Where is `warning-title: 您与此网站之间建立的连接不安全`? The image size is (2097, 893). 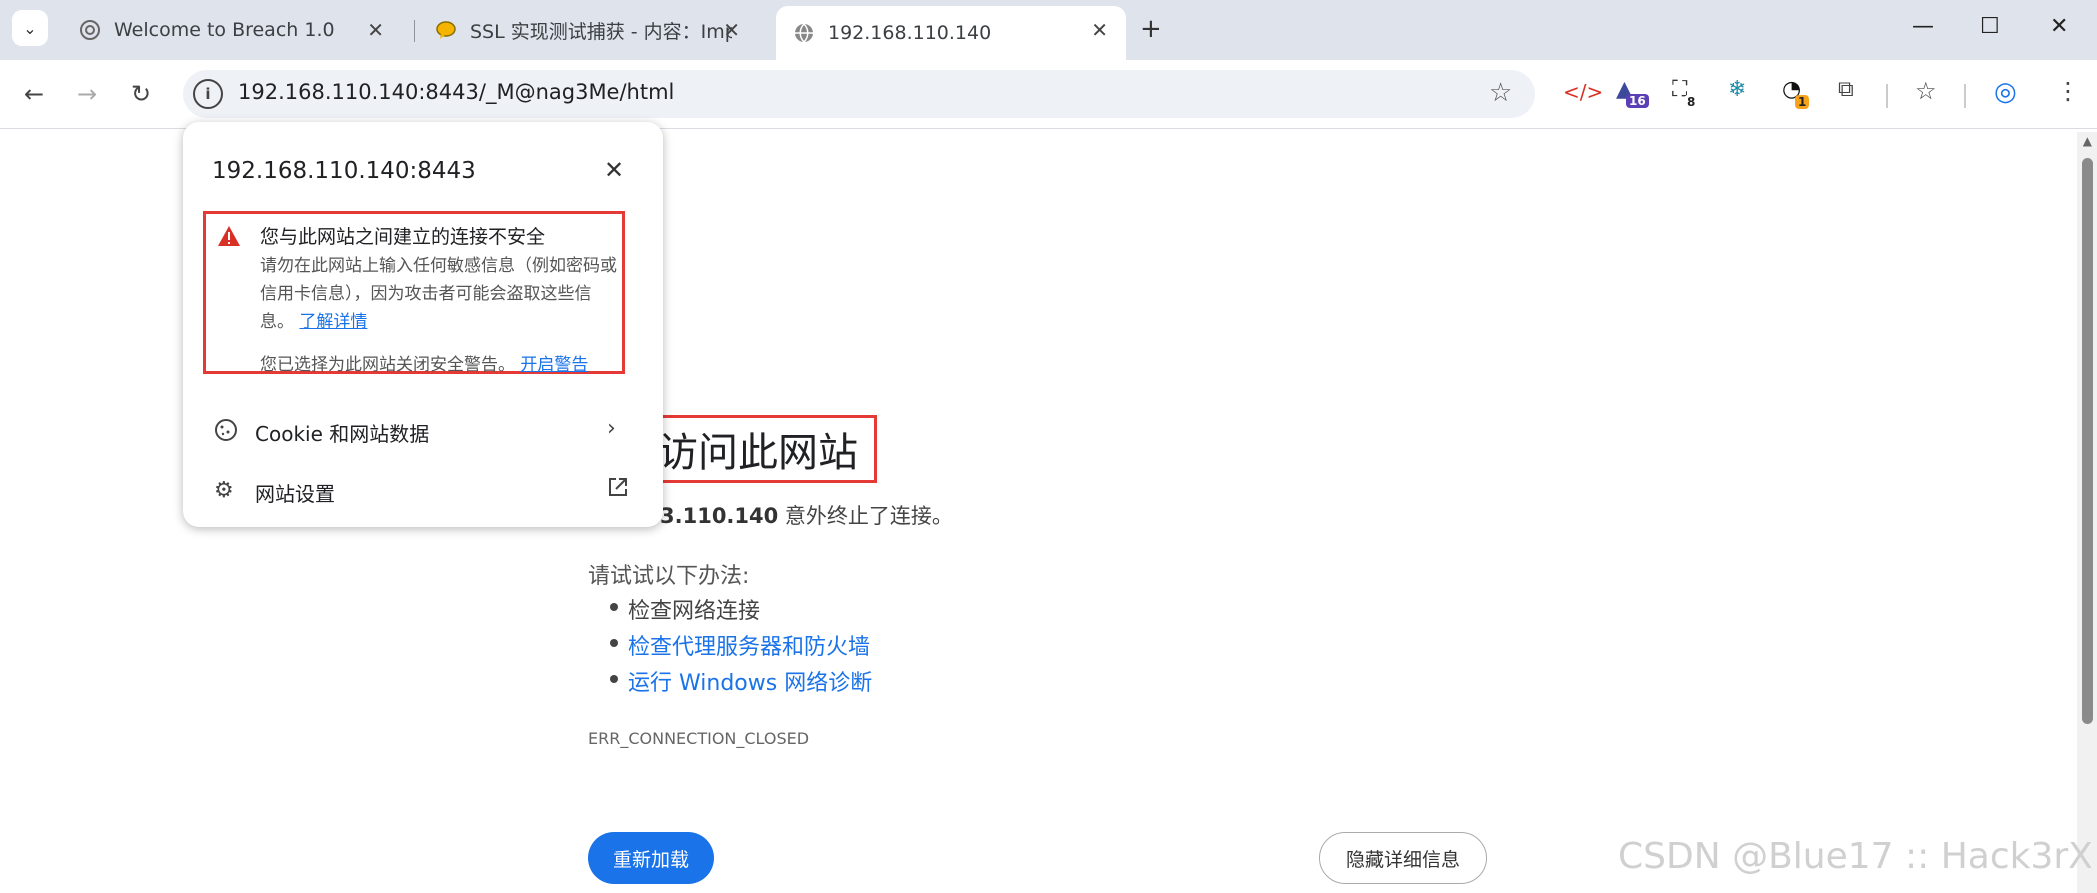 warning-title: 您与此网站之间建立的连接不安全 is located at coordinates (403, 237).